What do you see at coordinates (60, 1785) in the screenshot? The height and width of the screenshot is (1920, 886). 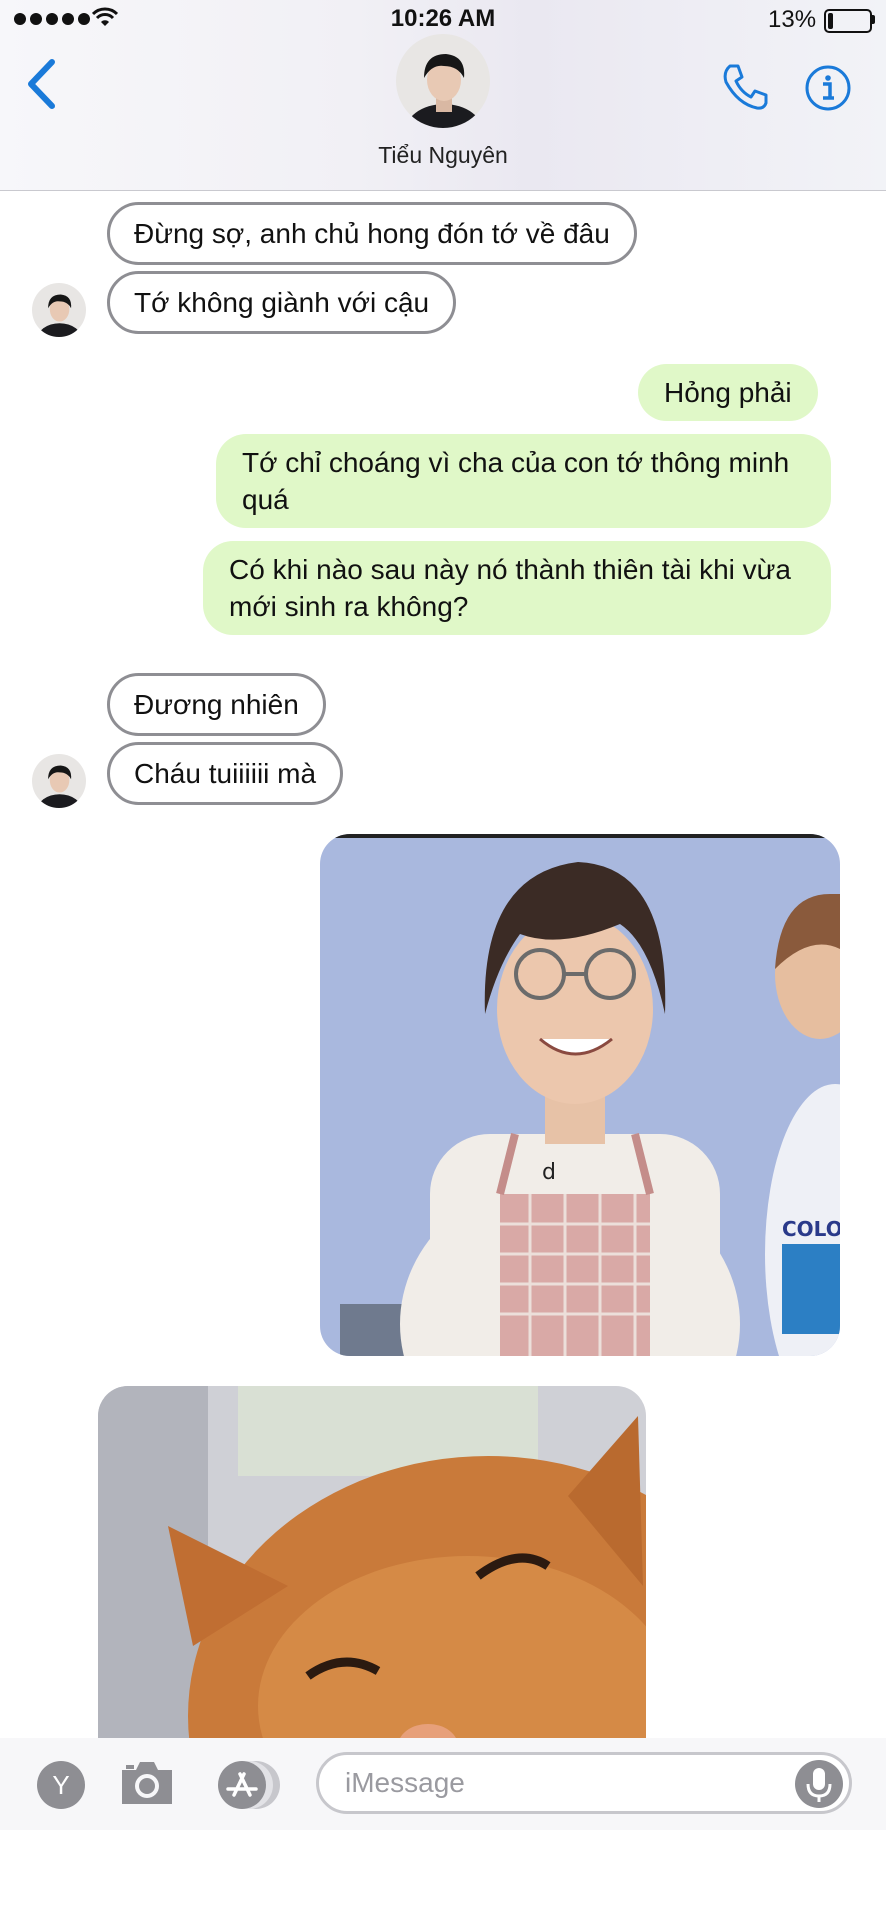 I see `y-app-label: Y` at bounding box center [60, 1785].